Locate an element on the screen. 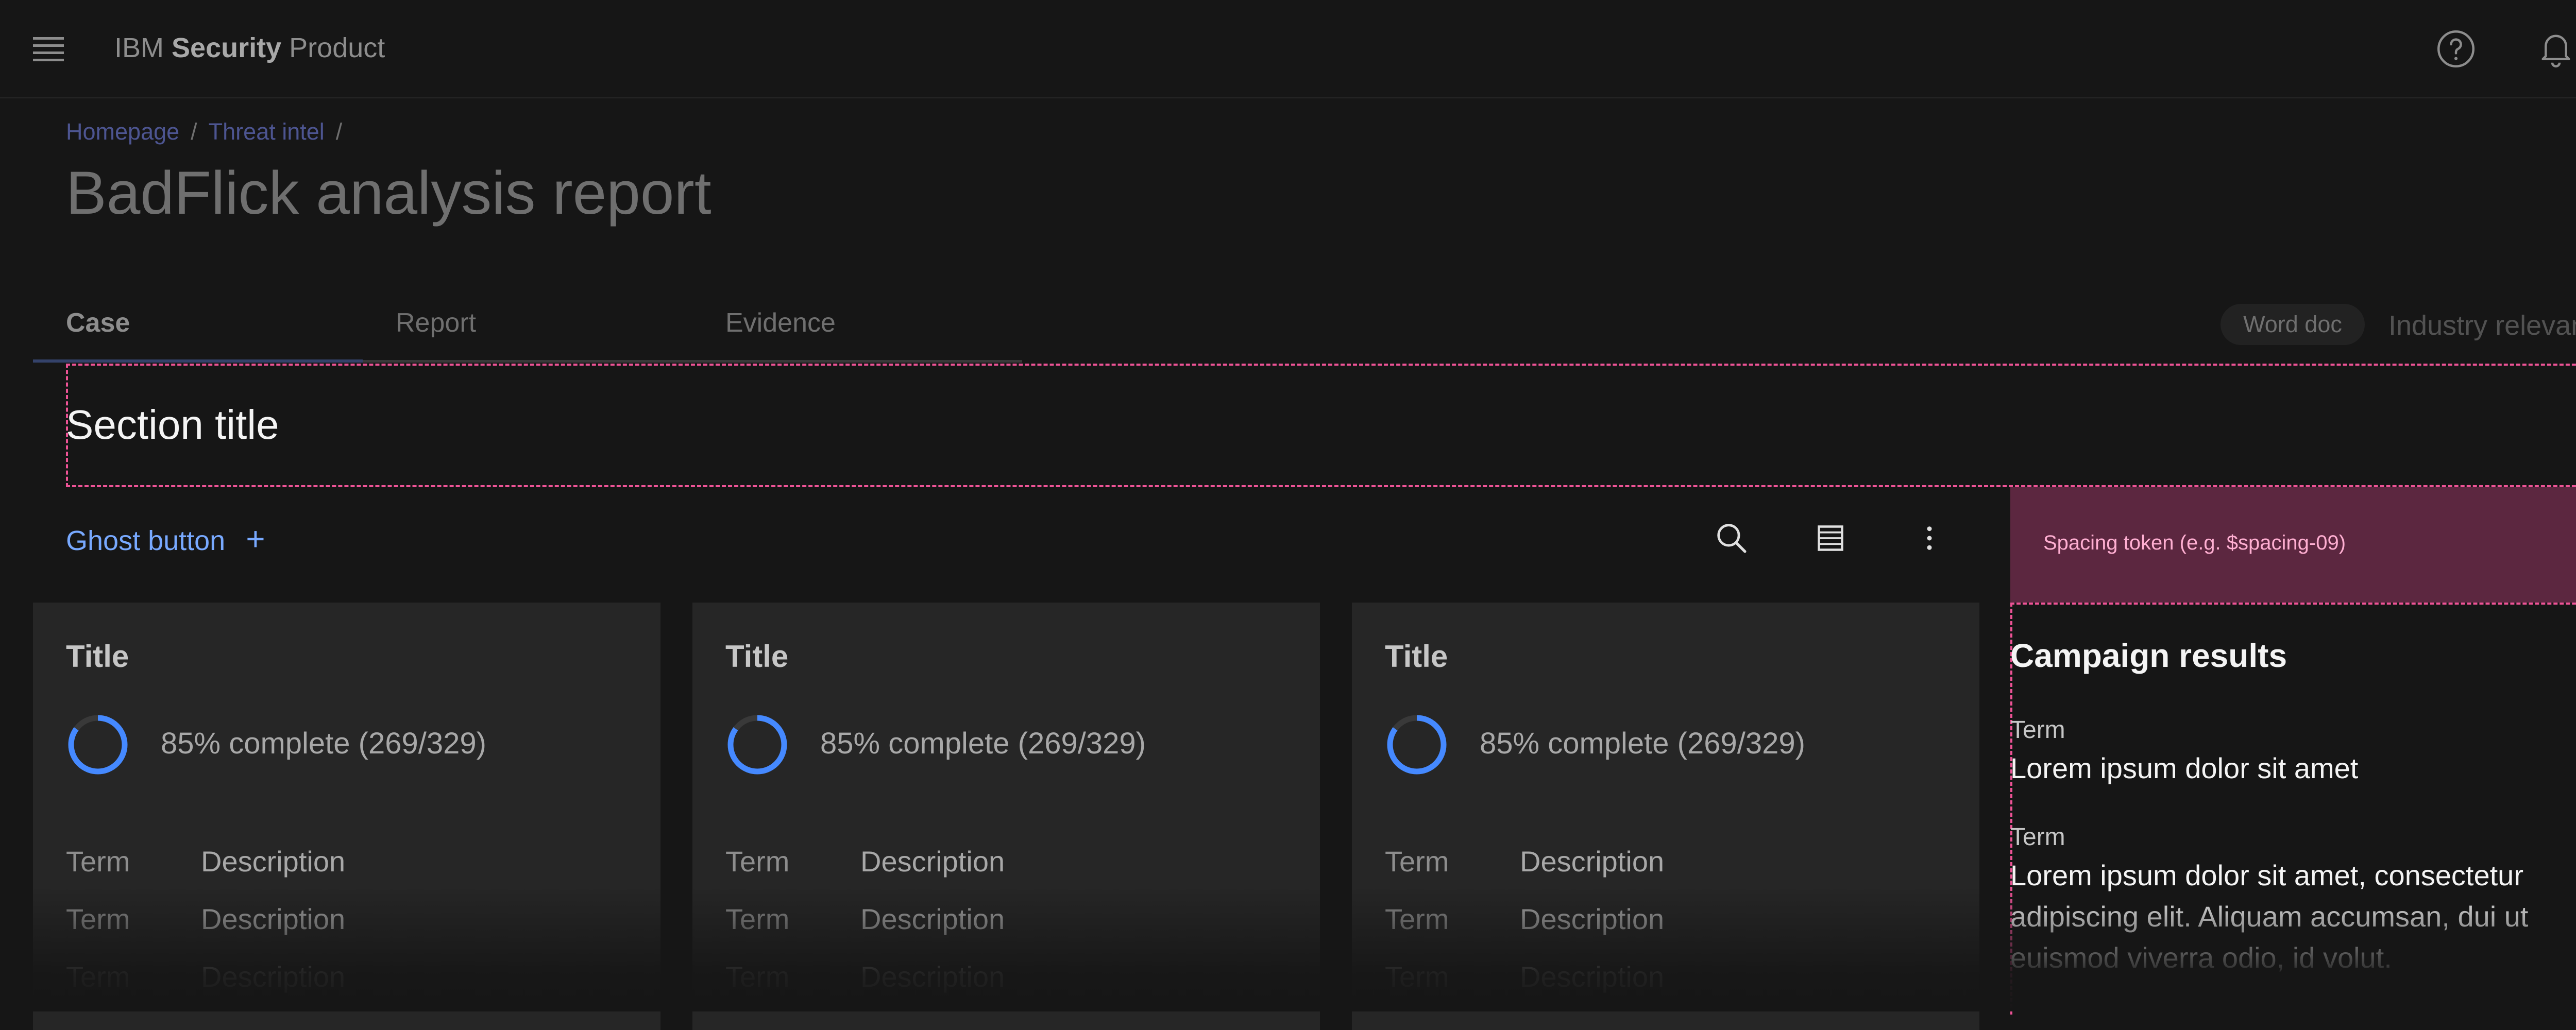 This screenshot has height=1030, width=2576. spacing-token-highlight: Spacing token (e.g. $spacing-09) is located at coordinates (2293, 545).